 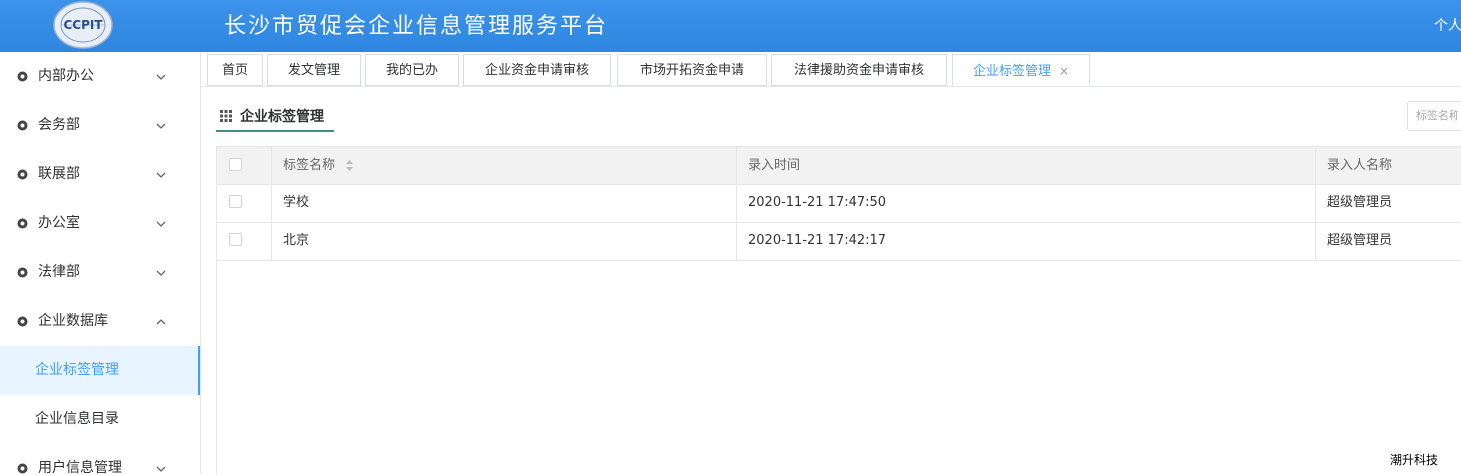 I want to click on select-all-checkbox, so click(x=235, y=164).